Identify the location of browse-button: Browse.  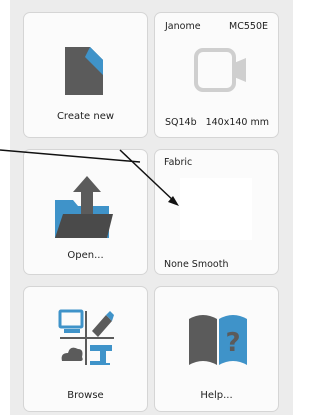
(85, 349).